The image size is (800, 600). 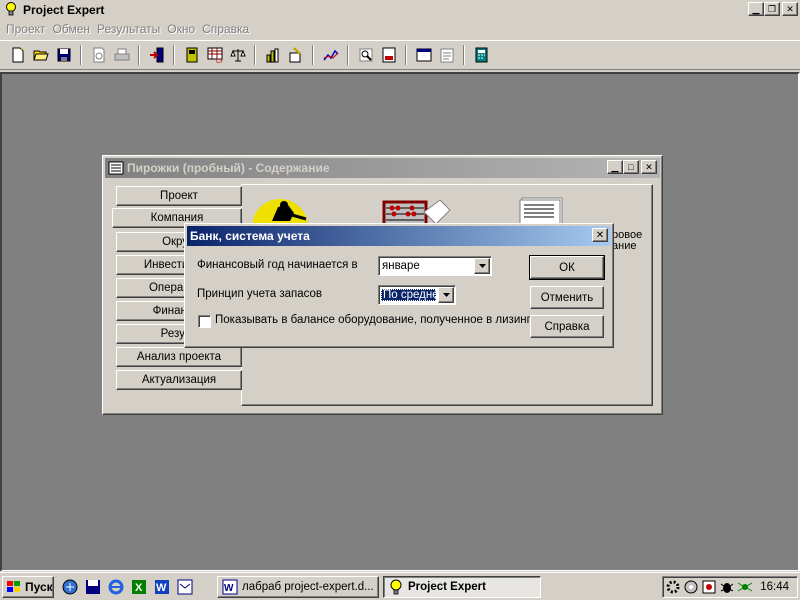 I want to click on window-icon, so click(x=423, y=55).